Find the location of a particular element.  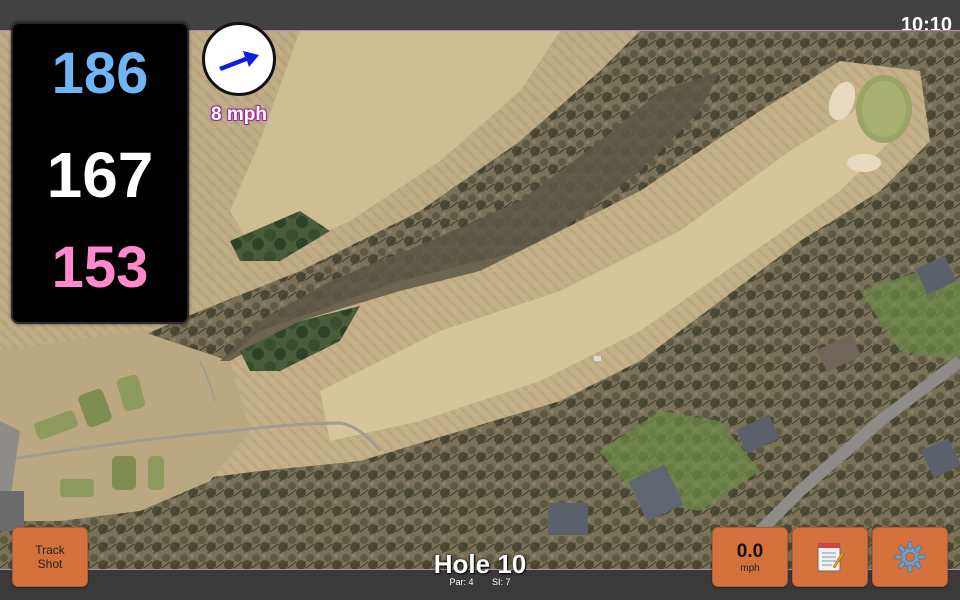

shot-speed-unit: mph is located at coordinates (750, 568).